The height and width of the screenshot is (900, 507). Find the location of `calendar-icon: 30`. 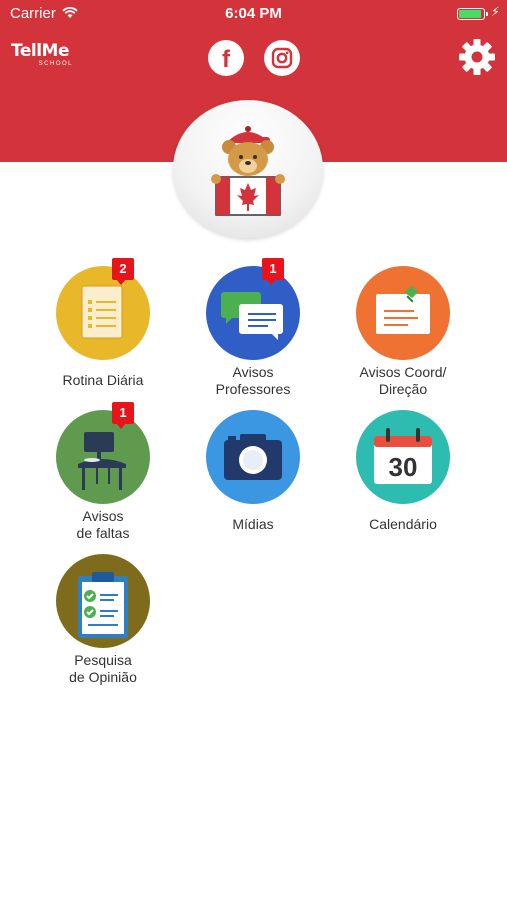

calendar-icon: 30 is located at coordinates (403, 456).